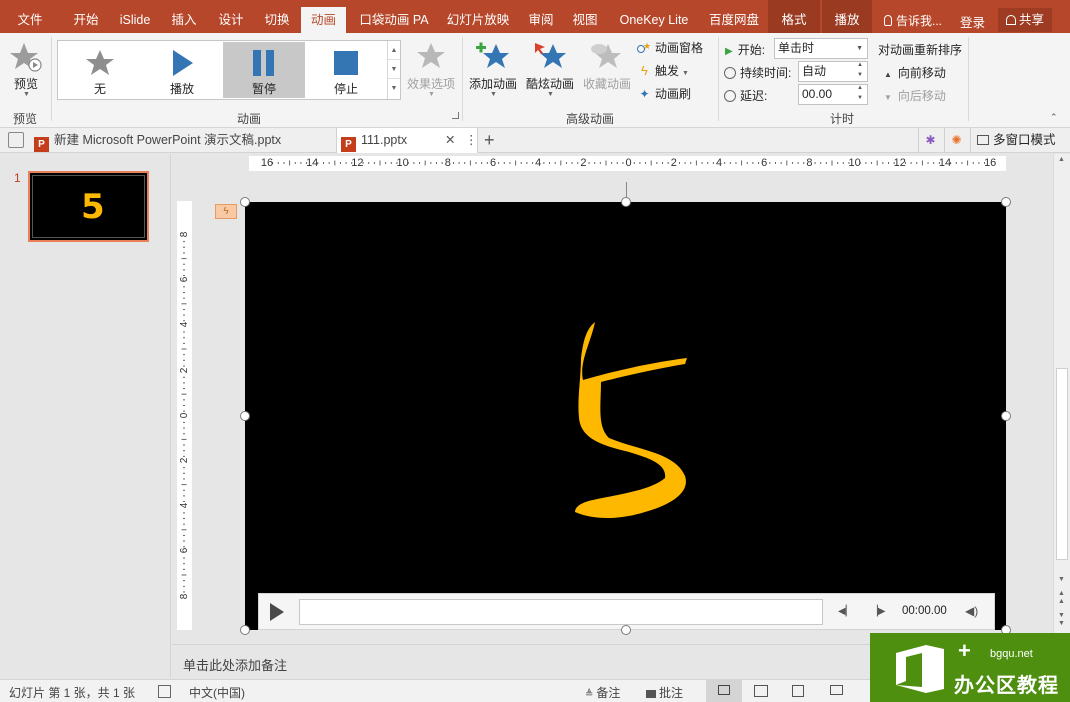 The image size is (1070, 702). I want to click on start-label-text: 开始:, so click(751, 50).